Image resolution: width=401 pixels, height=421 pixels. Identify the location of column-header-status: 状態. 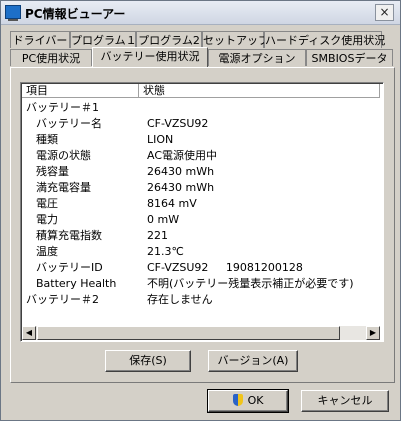
(259, 91).